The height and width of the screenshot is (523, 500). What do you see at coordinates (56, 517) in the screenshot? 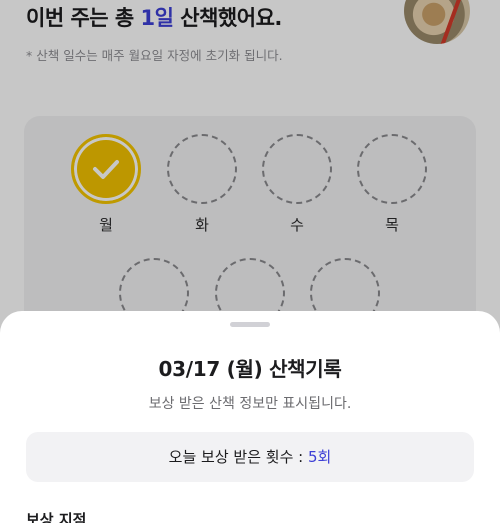
I see `reward-points-section-title: 보상 지점` at bounding box center [56, 517].